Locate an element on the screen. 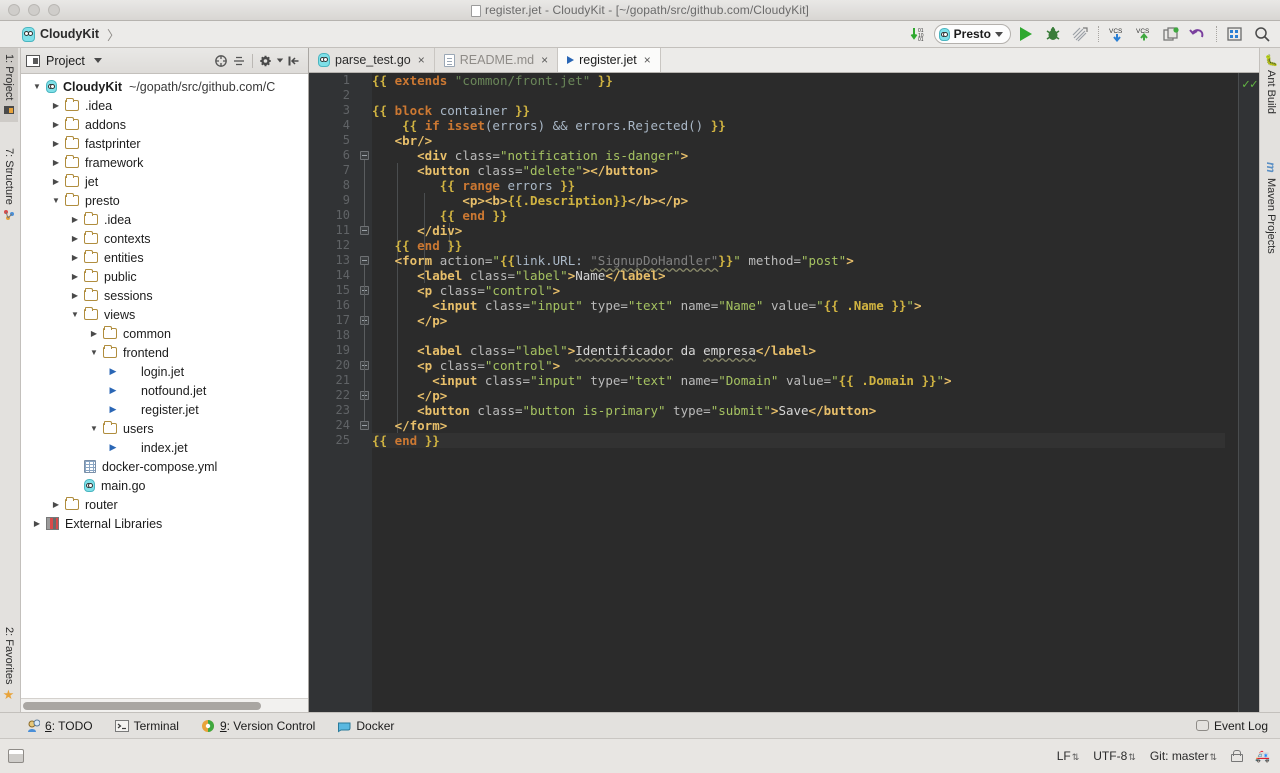 The image size is (1280, 773). code-line: <p><b>{{.Description}}</b></p> is located at coordinates (798, 200).